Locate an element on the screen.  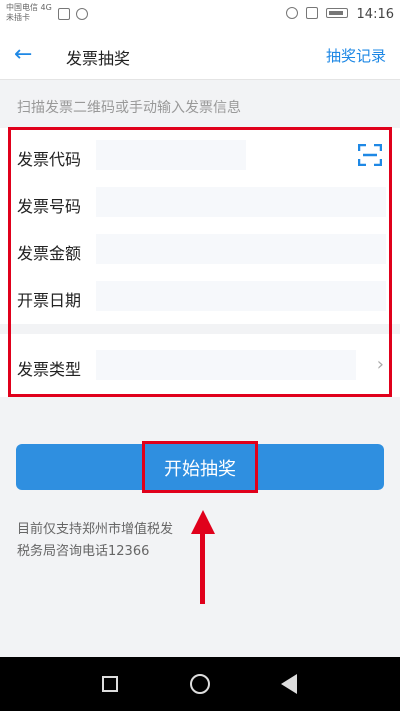
clock: 14:16 is located at coordinates (375, 14).